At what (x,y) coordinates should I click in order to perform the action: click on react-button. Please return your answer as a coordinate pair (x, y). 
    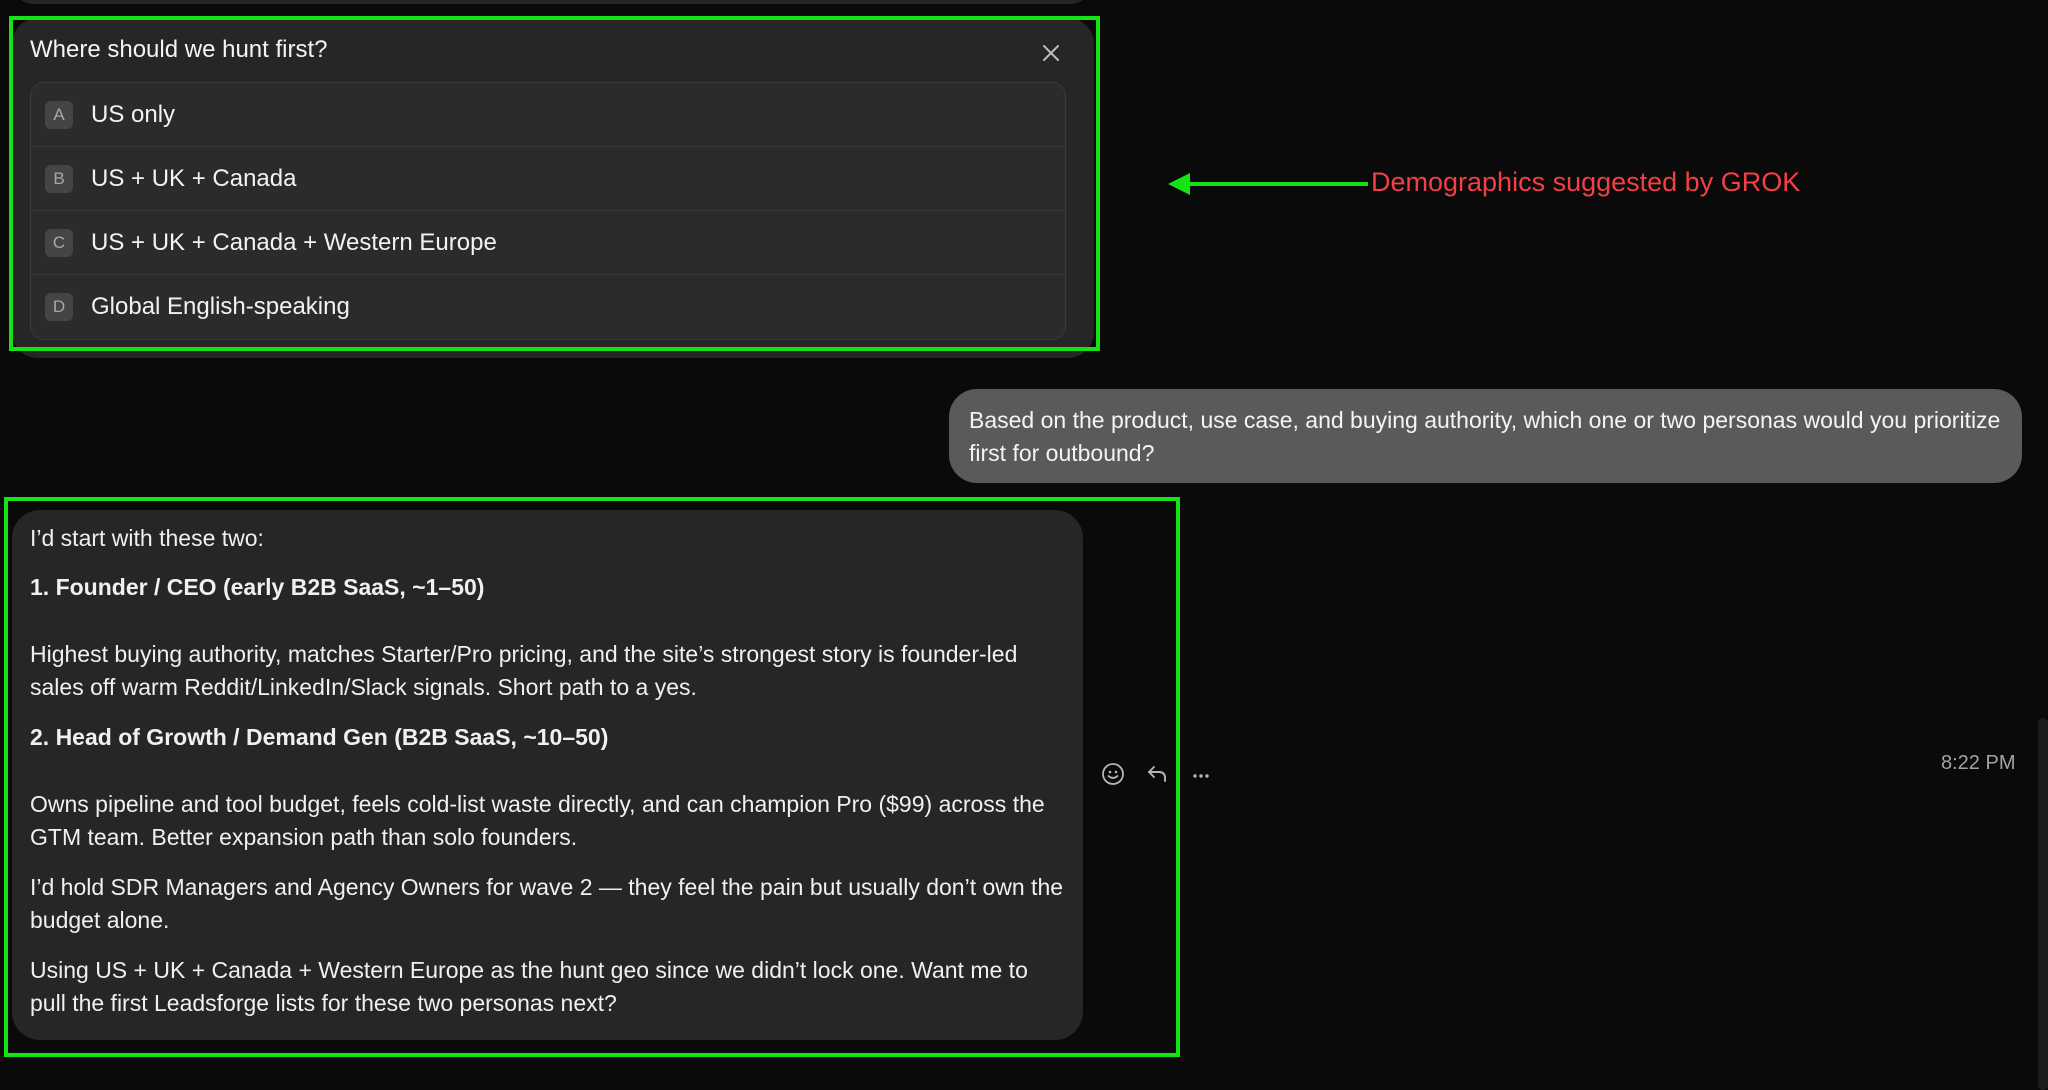
    Looking at the image, I should click on (1113, 774).